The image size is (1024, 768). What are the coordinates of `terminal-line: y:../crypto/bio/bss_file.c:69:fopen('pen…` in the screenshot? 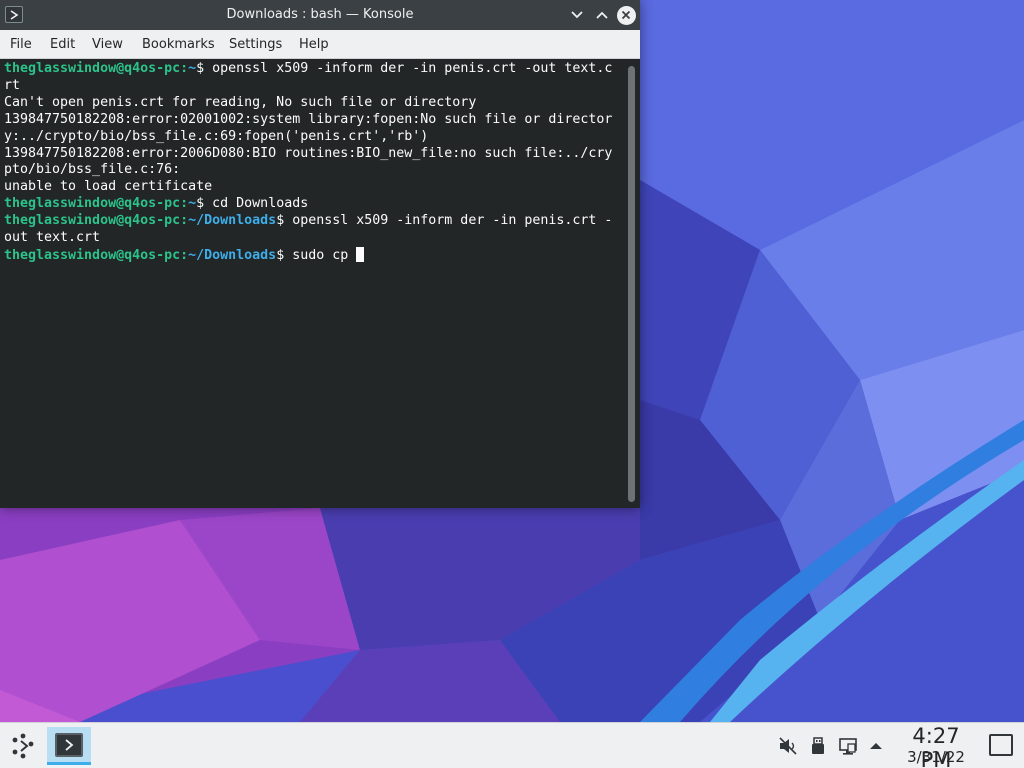 It's located at (216, 136).